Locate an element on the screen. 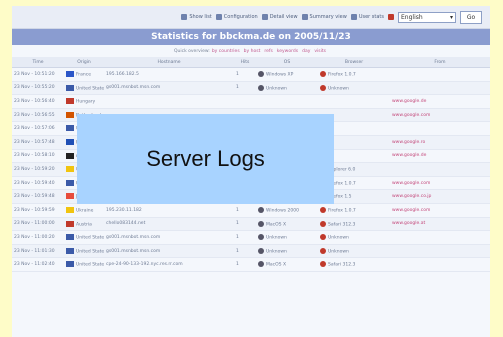  toolbar-item-show-list: Show list is located at coordinates (196, 17).